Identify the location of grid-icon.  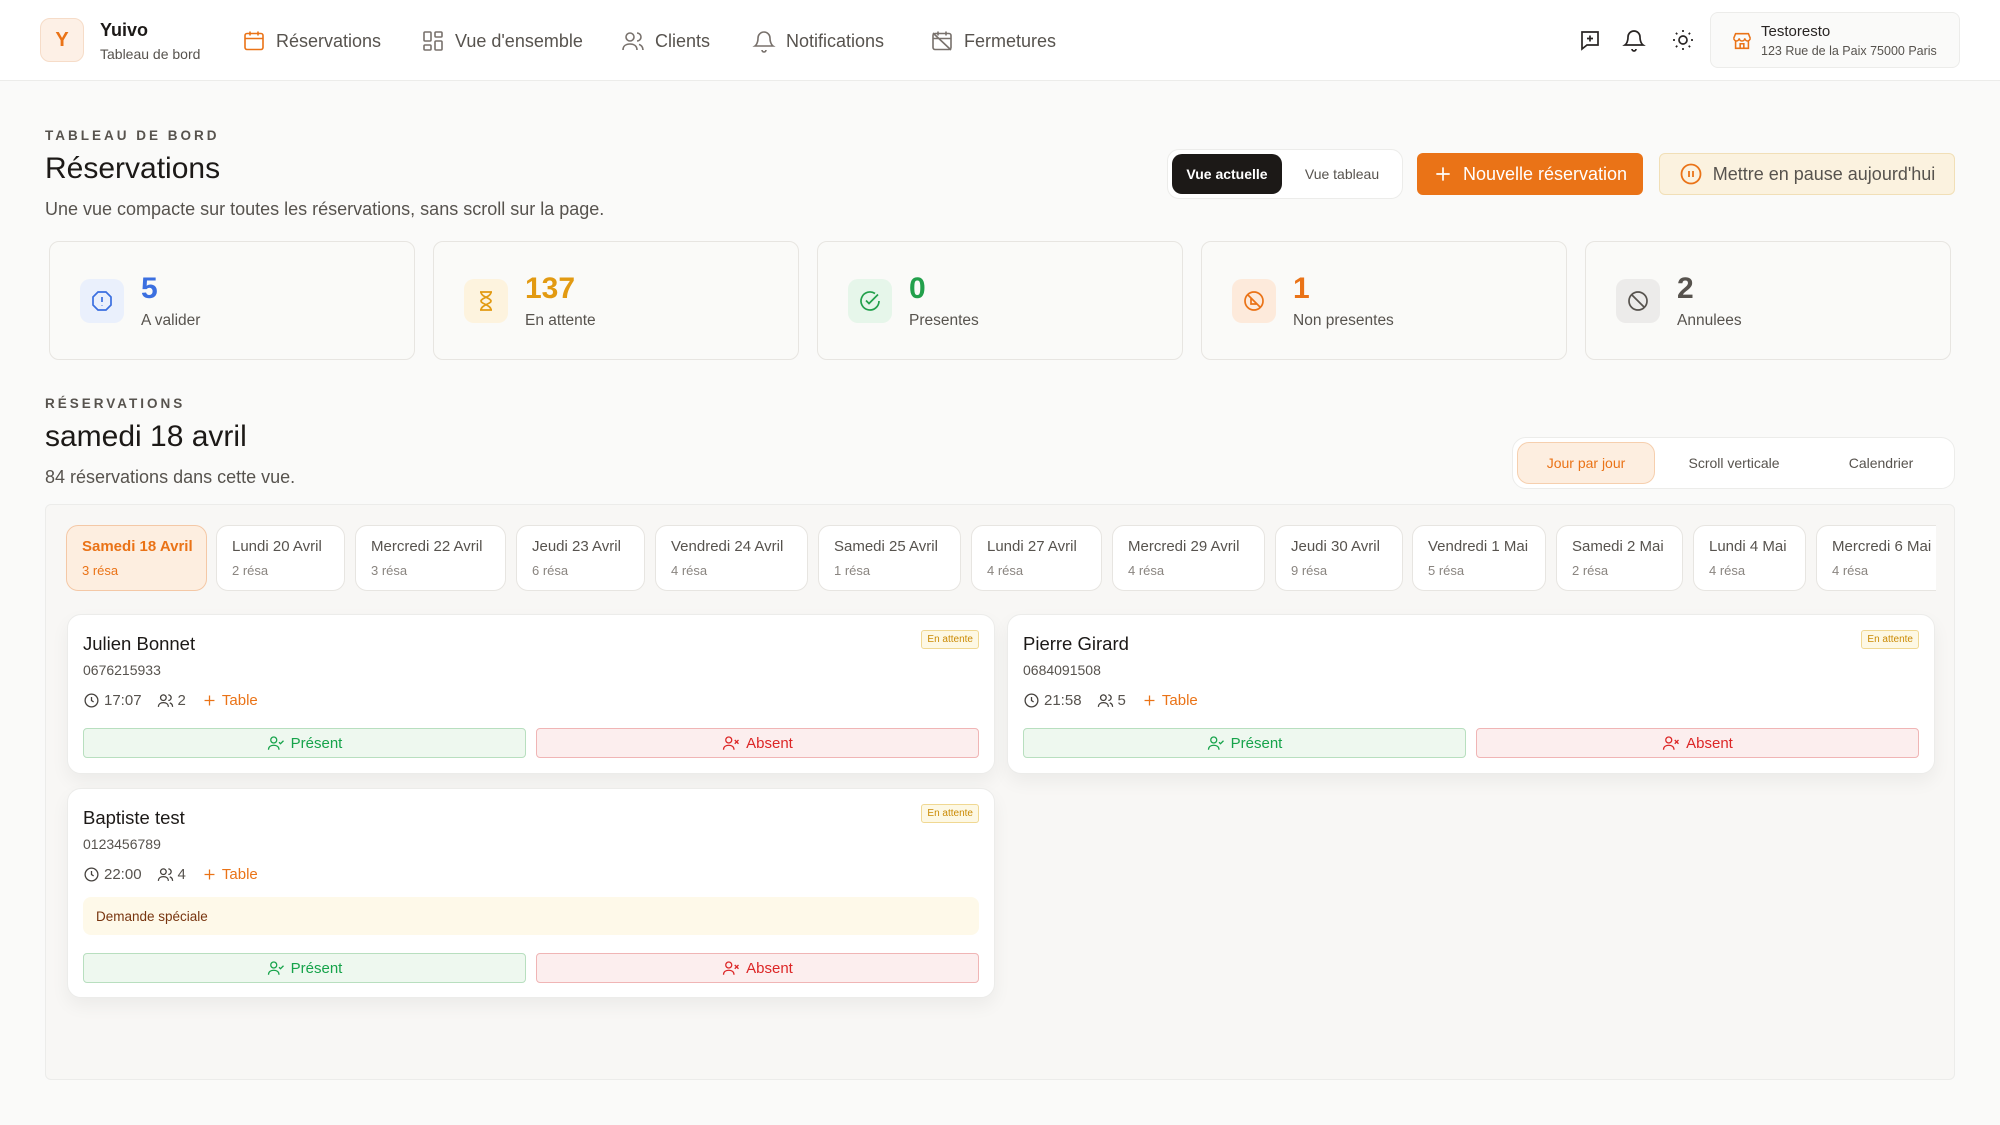
(433, 41).